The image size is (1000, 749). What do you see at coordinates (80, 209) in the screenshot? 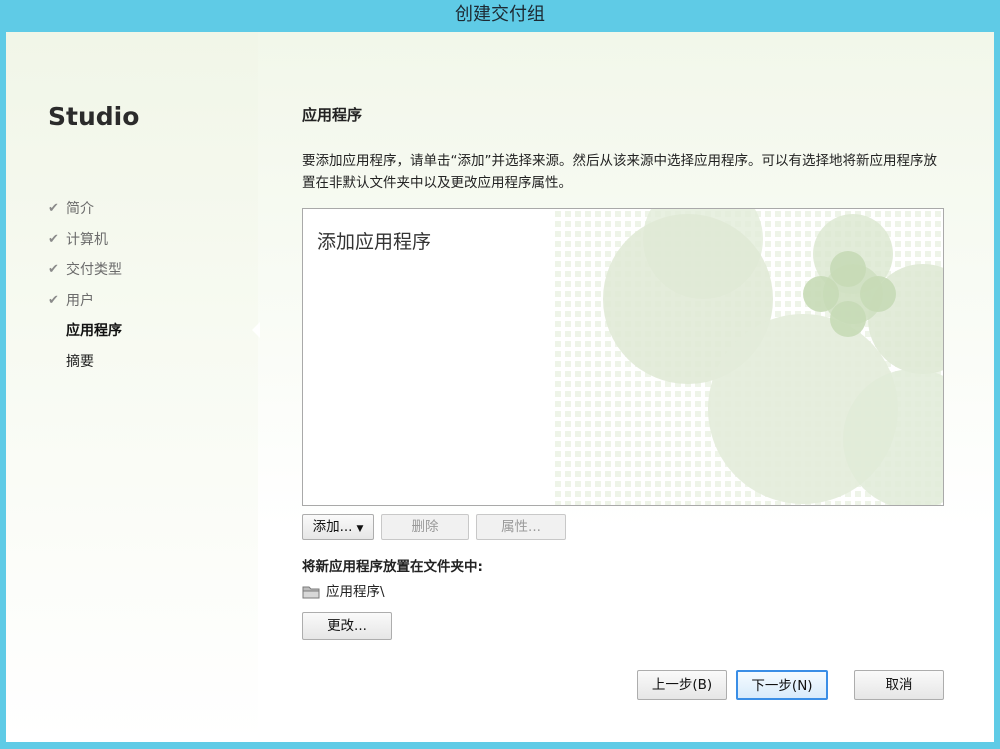
I see `step-label: 简介` at bounding box center [80, 209].